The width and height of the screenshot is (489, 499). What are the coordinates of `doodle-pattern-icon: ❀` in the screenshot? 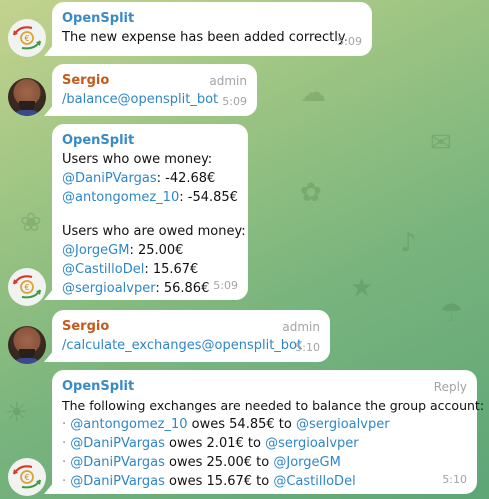 It's located at (31, 223).